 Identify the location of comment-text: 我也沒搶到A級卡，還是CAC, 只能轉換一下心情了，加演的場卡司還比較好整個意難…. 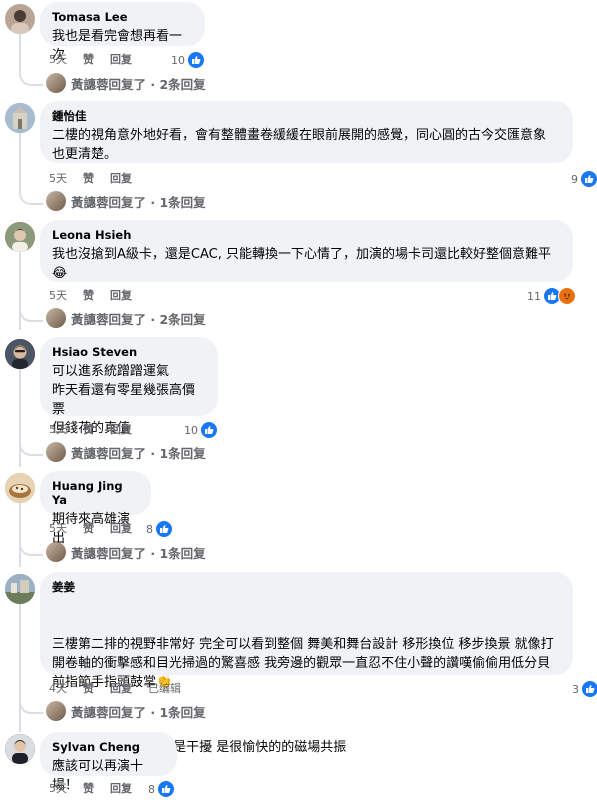
(301, 264).